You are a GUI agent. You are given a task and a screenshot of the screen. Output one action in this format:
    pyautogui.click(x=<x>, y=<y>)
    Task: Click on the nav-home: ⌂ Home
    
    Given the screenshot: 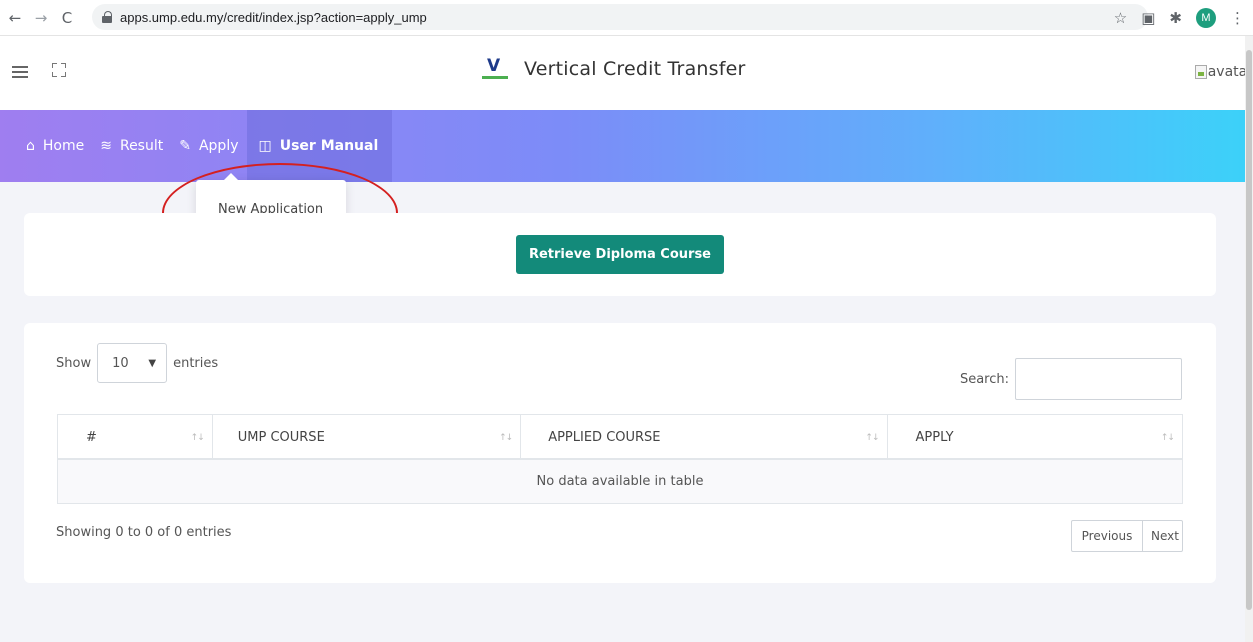 What is the action you would take?
    pyautogui.click(x=46, y=146)
    